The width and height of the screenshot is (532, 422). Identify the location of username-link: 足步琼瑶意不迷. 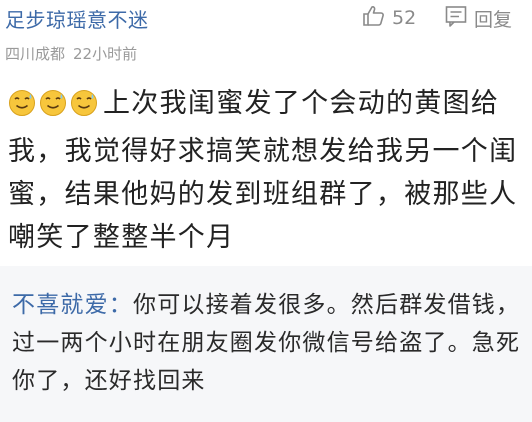
(77, 18).